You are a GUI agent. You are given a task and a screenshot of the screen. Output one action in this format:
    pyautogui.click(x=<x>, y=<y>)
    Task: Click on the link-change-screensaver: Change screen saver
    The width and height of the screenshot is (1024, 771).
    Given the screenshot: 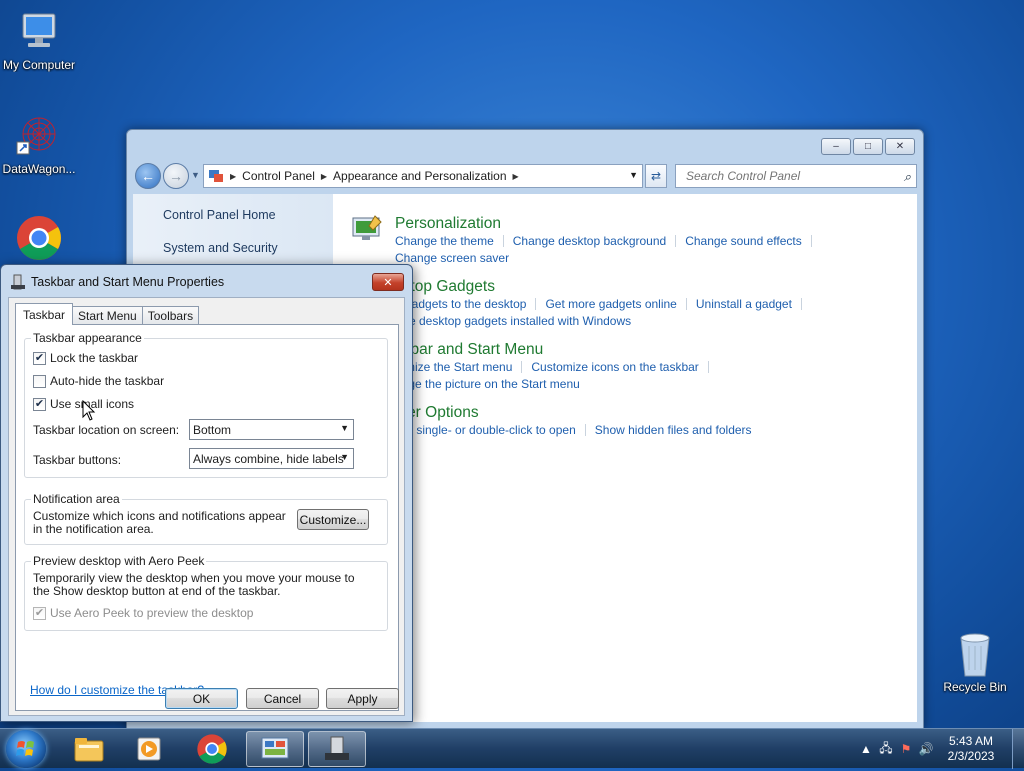 What is the action you would take?
    pyautogui.click(x=452, y=258)
    